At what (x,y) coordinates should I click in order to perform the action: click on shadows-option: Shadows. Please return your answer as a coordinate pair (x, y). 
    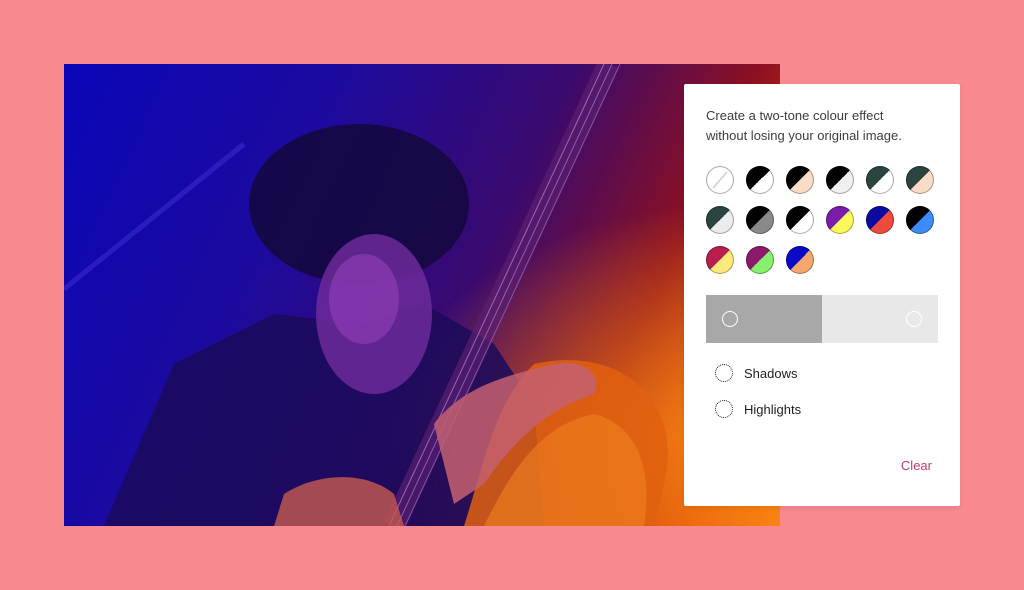
    Looking at the image, I should click on (826, 373).